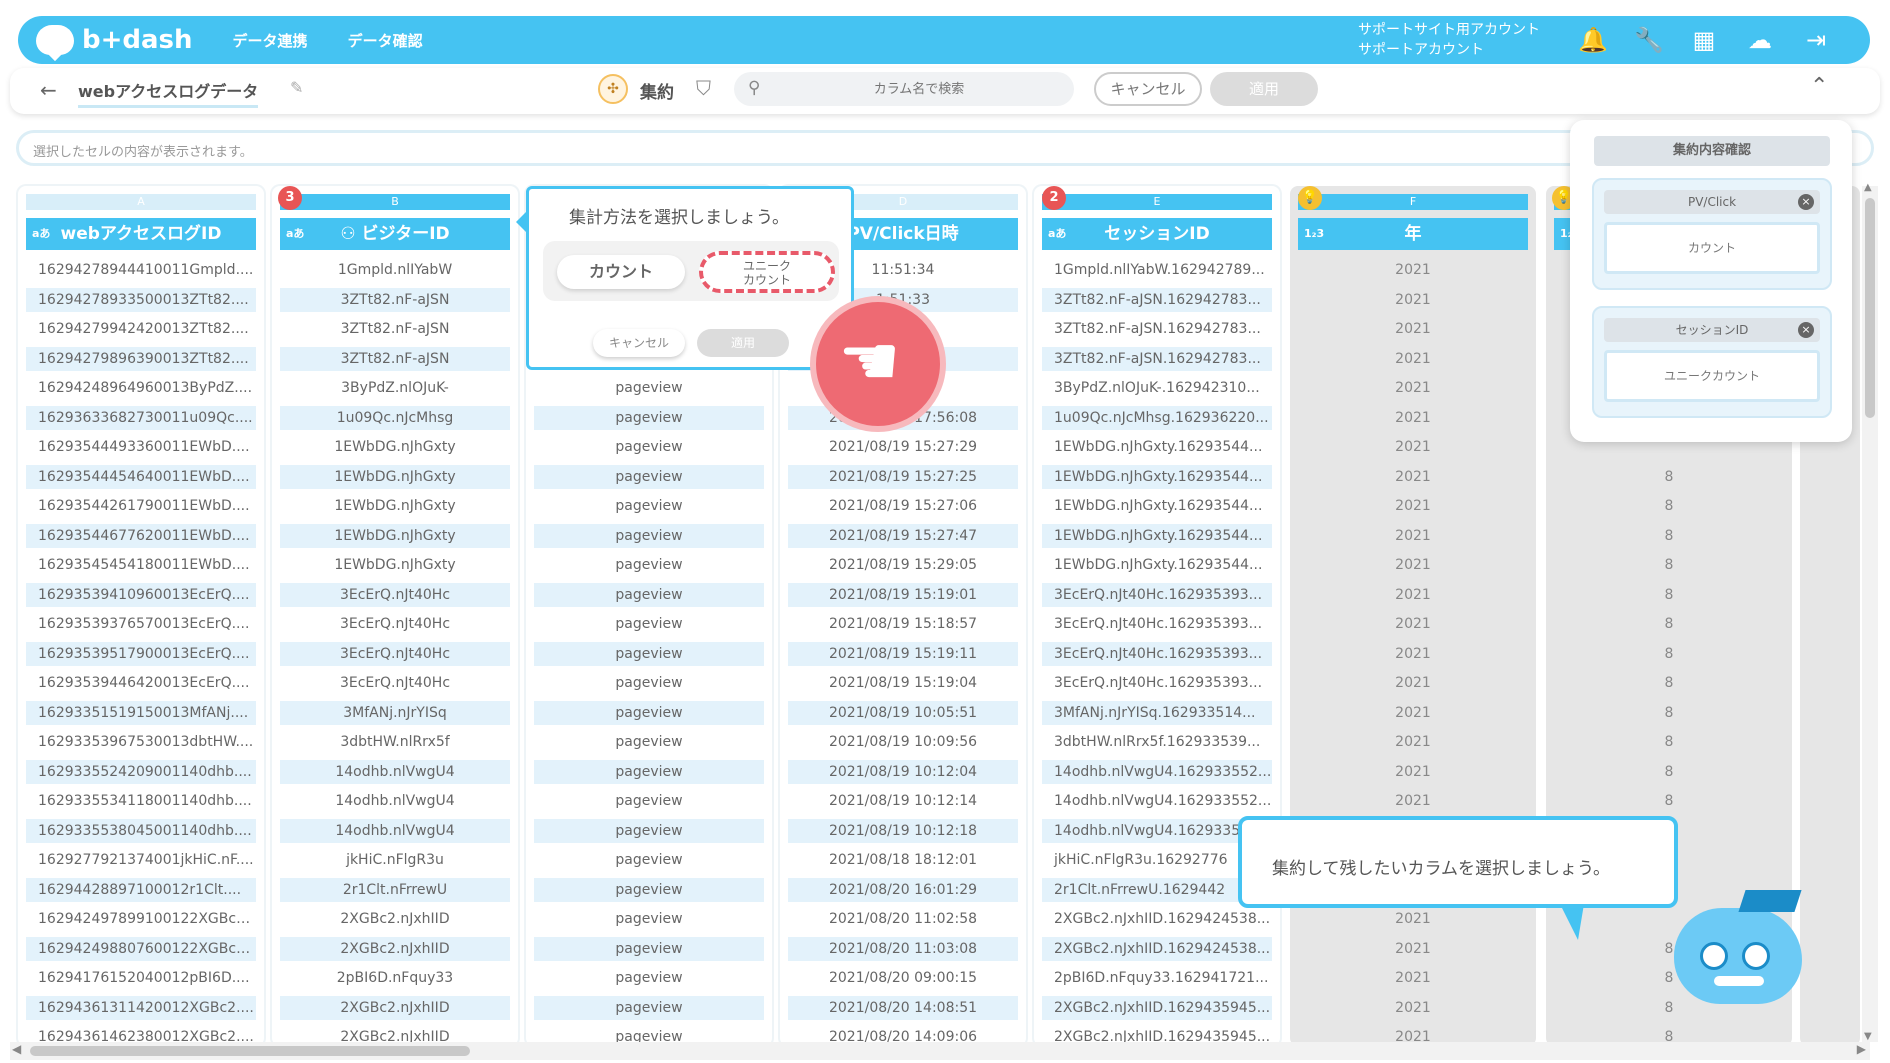  Describe the element at coordinates (940, 1051) in the screenshot. I see `horizontal-scrollbar: ◀ ▶` at that location.